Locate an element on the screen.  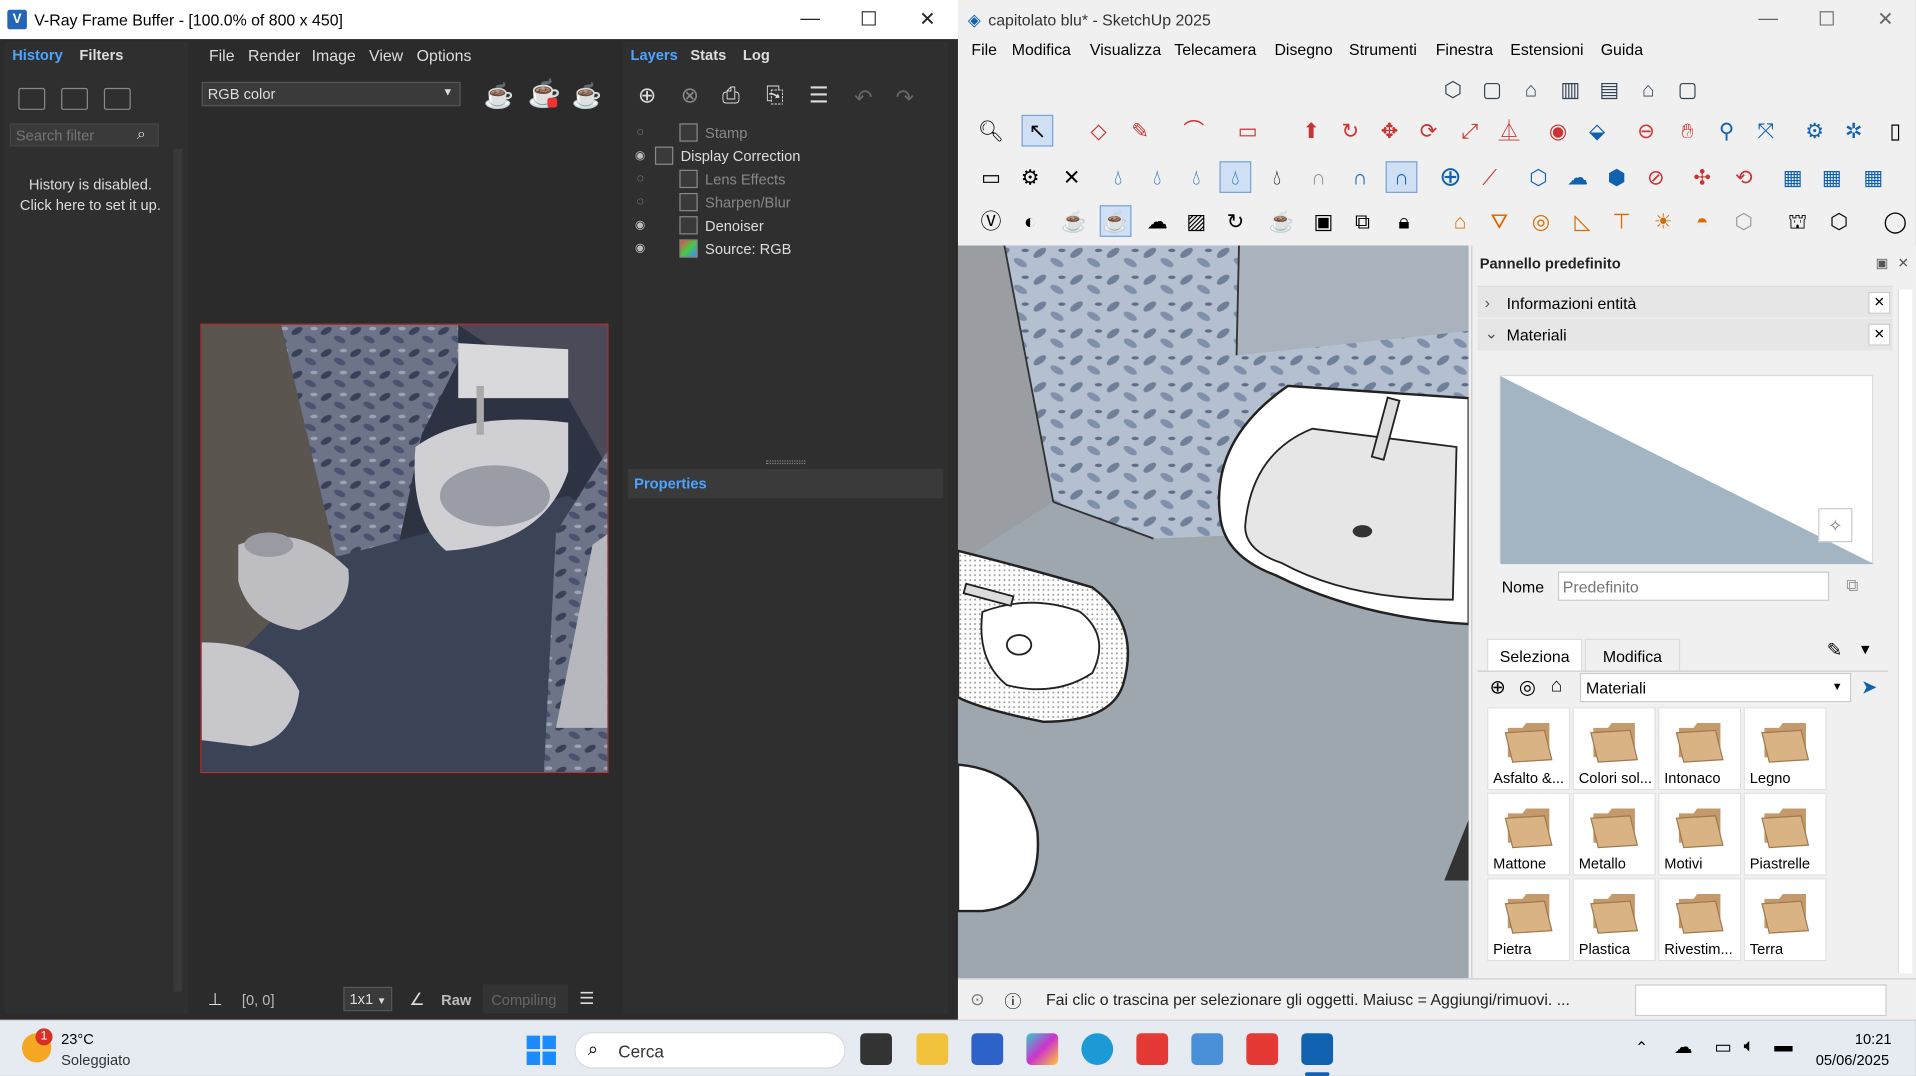
push-pull-icon: ⬆ is located at coordinates (1311, 131).